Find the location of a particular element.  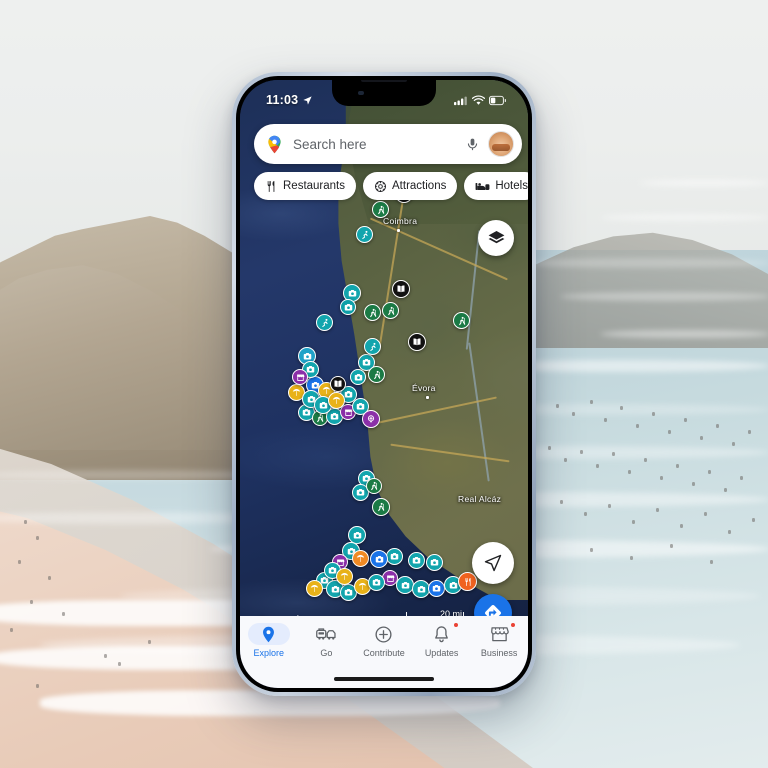

chip-label: Attractions is located at coordinates (419, 186).